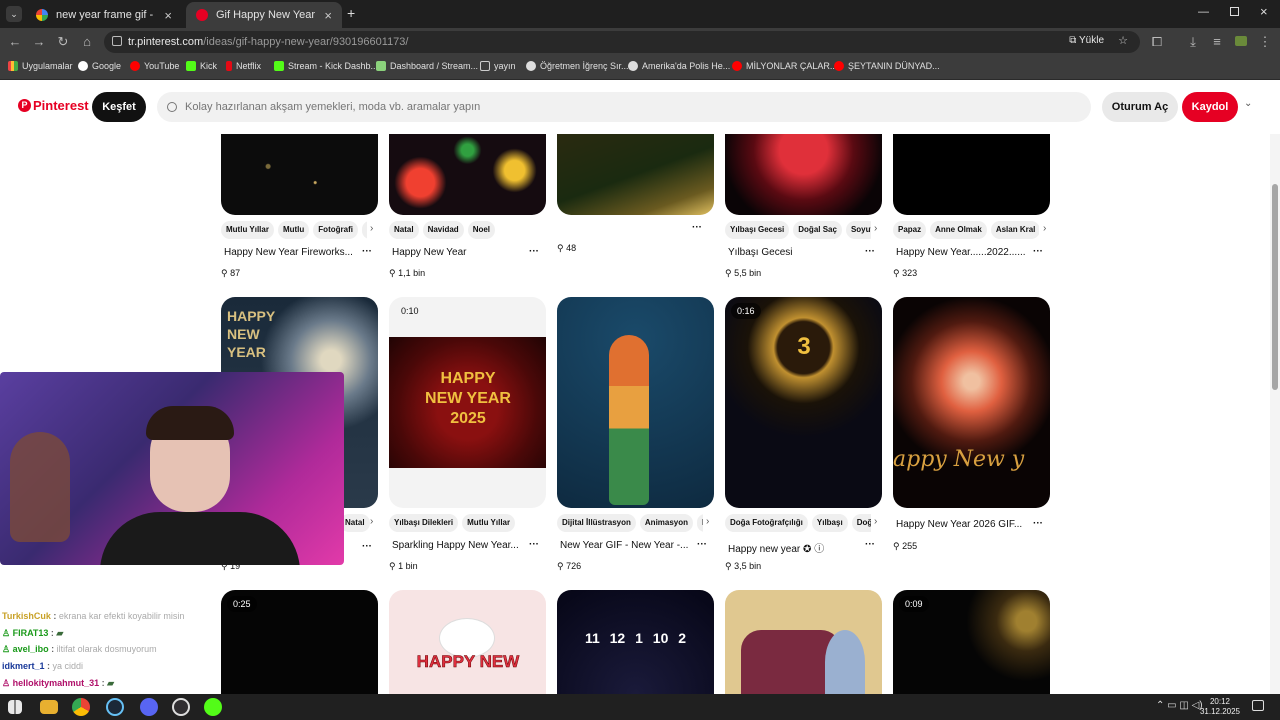  Describe the element at coordinates (635, 642) in the screenshot. I see `pin-image: 11 12 1 10 2` at that location.